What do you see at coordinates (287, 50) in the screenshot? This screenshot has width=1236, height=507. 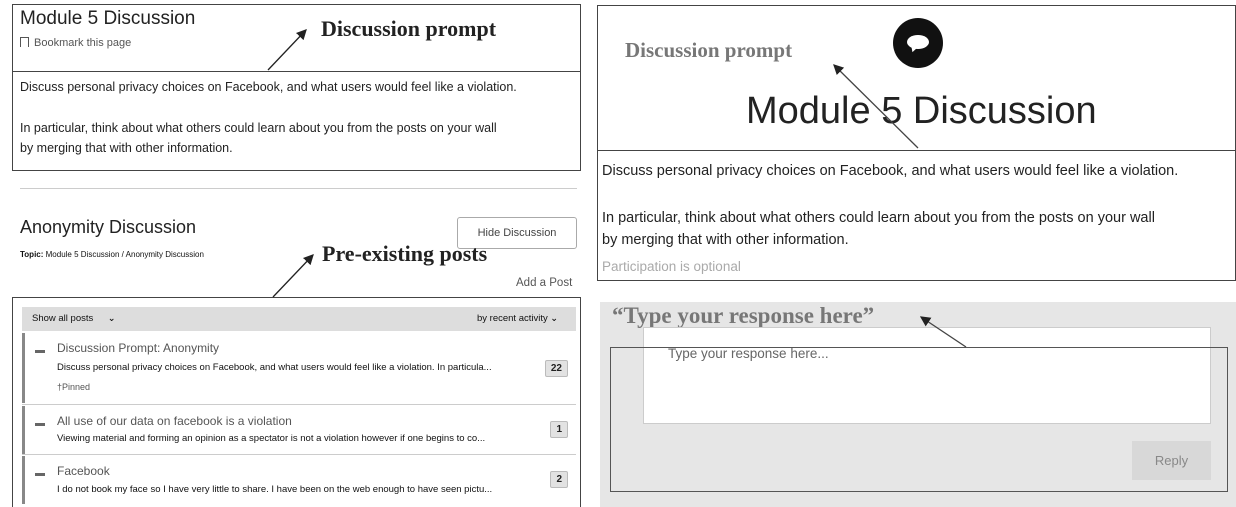 I see `arrow-discussion-prompt-left` at bounding box center [287, 50].